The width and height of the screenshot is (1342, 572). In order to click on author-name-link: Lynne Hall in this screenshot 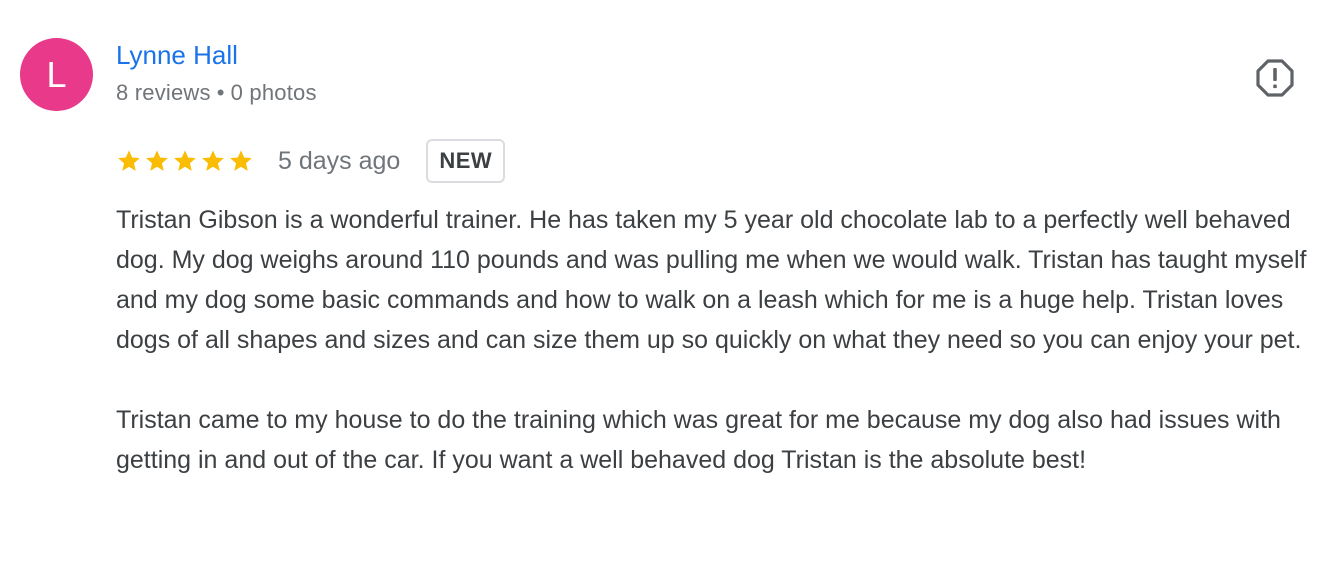, I will do `click(177, 55)`.